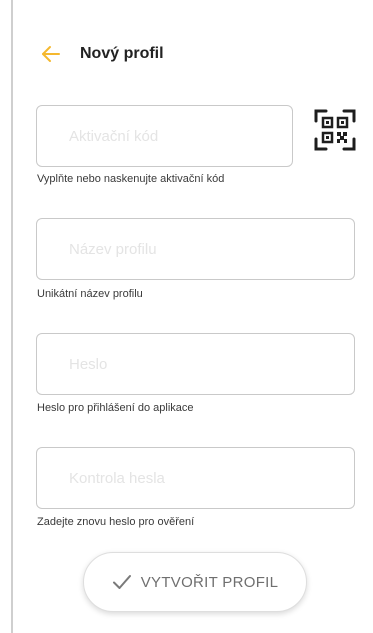  I want to click on app-header: Nový profil, so click(102, 54).